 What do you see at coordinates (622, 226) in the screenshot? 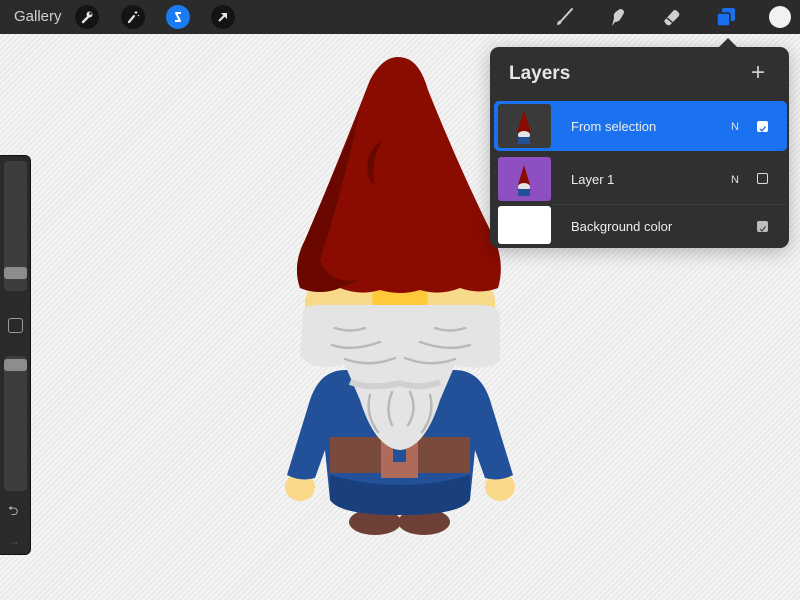
I see `layer-name: Background color` at bounding box center [622, 226].